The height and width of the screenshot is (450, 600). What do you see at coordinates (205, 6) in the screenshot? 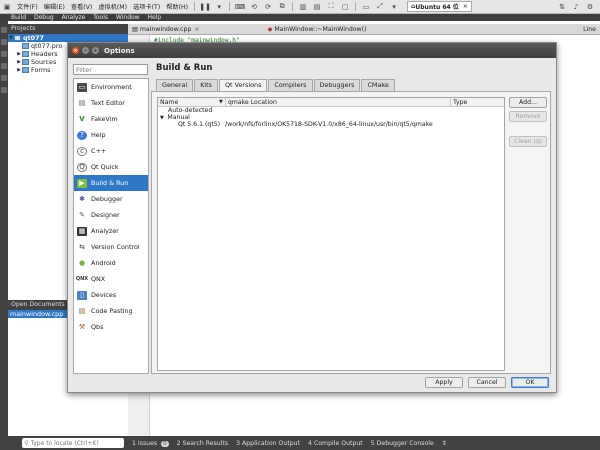
I see `pause-icon: ❚❚` at bounding box center [205, 6].